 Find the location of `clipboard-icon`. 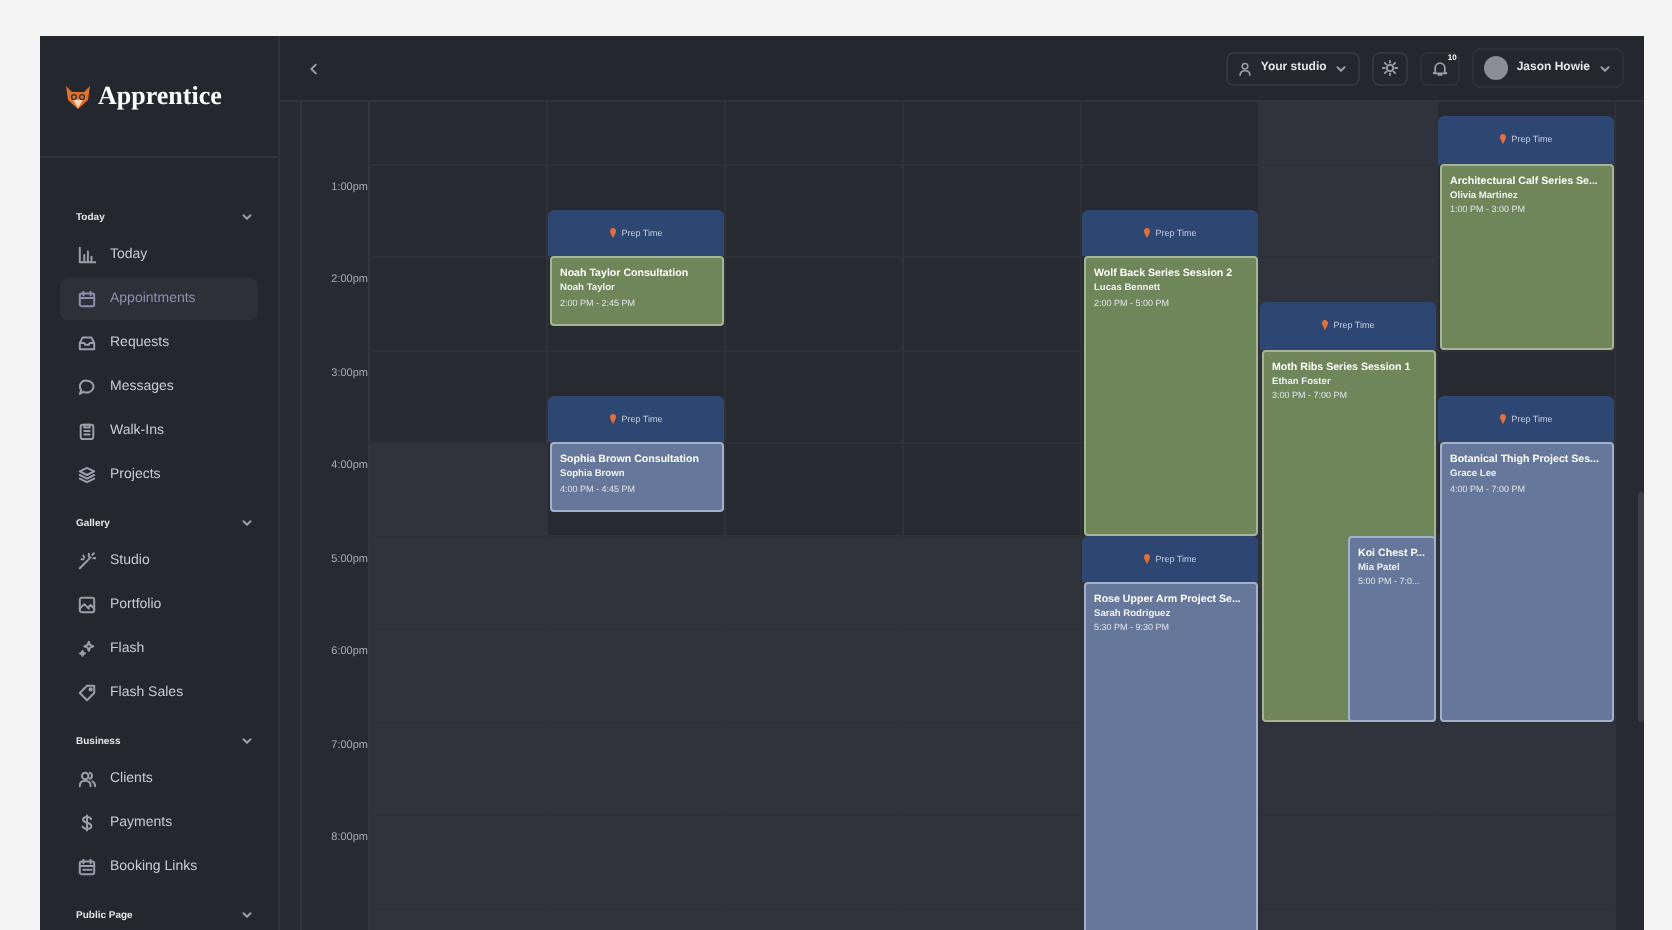

clipboard-icon is located at coordinates (87, 431).